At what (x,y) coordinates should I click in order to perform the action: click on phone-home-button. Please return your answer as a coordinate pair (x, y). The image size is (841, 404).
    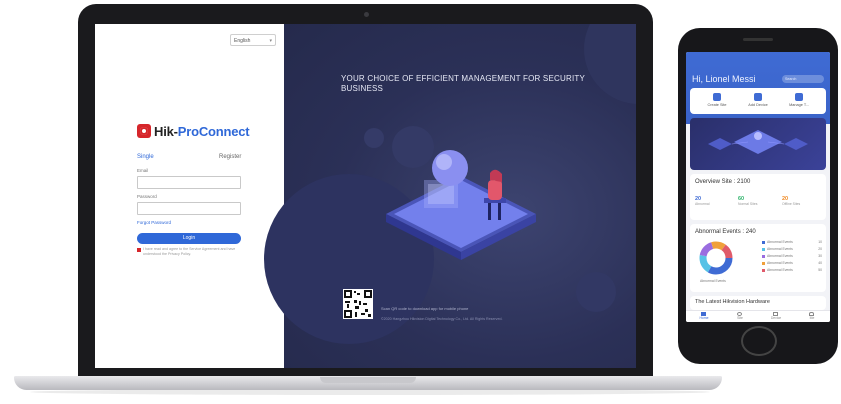
    Looking at the image, I should click on (759, 341).